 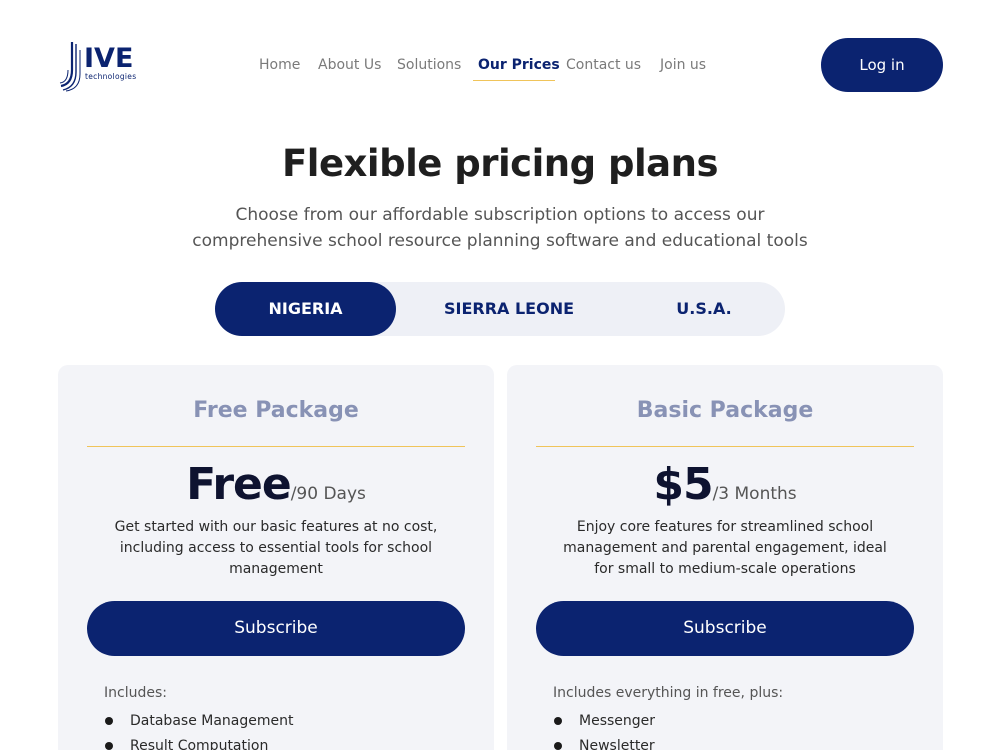 I want to click on active-nav-underline, so click(x=514, y=80).